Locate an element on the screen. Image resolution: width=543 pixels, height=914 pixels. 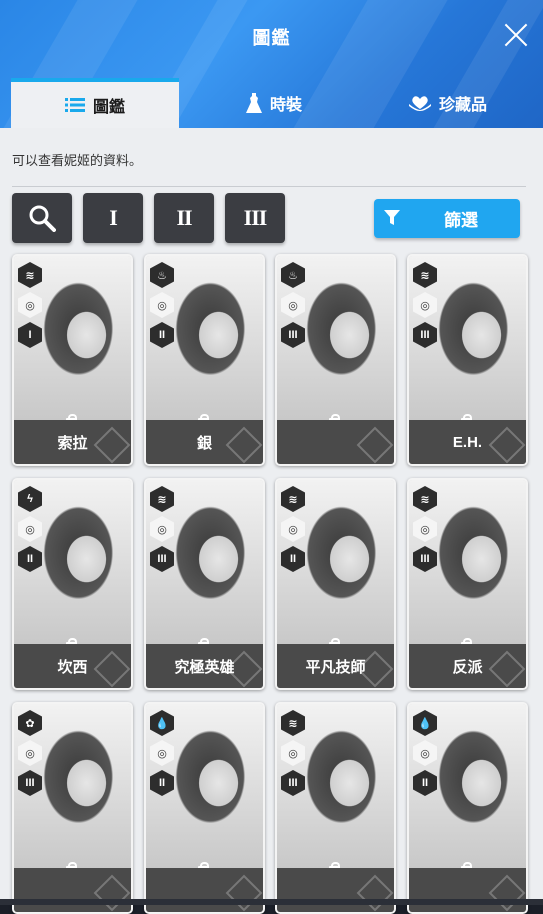
burst-3-filter-button: III is located at coordinates (255, 218).